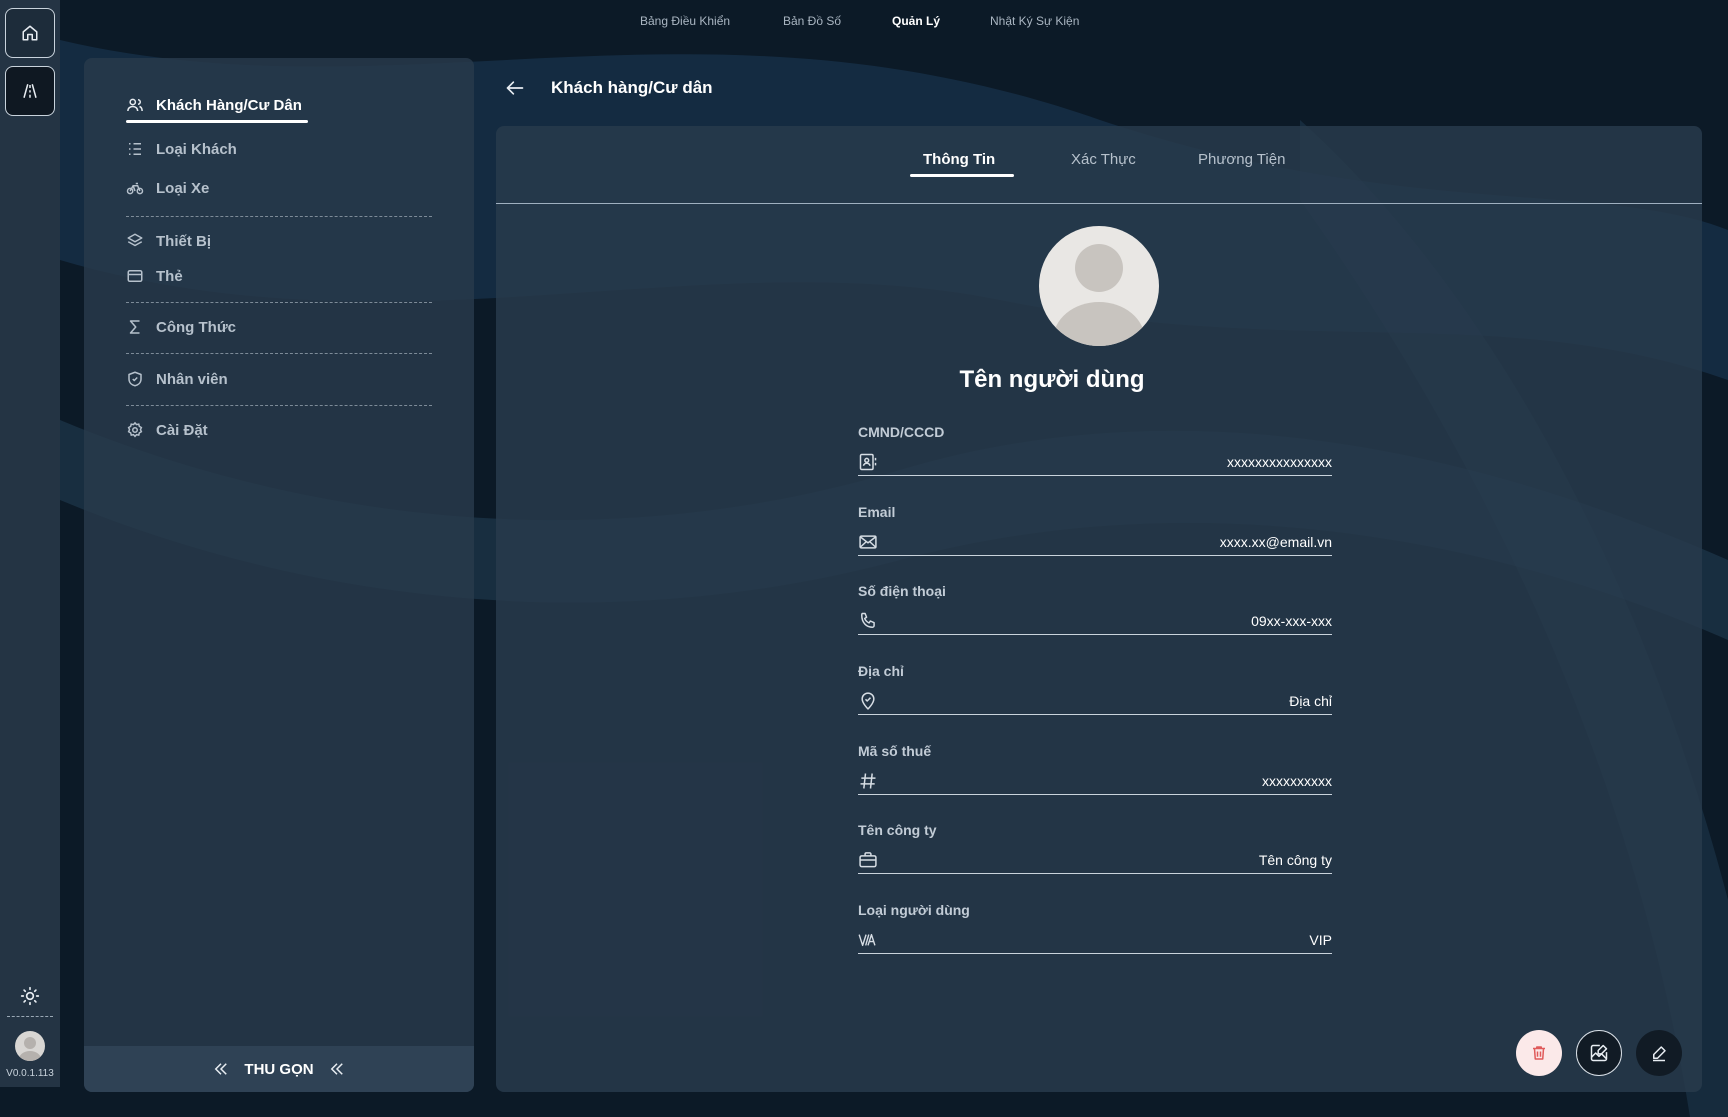  I want to click on briefcase-icon, so click(868, 860).